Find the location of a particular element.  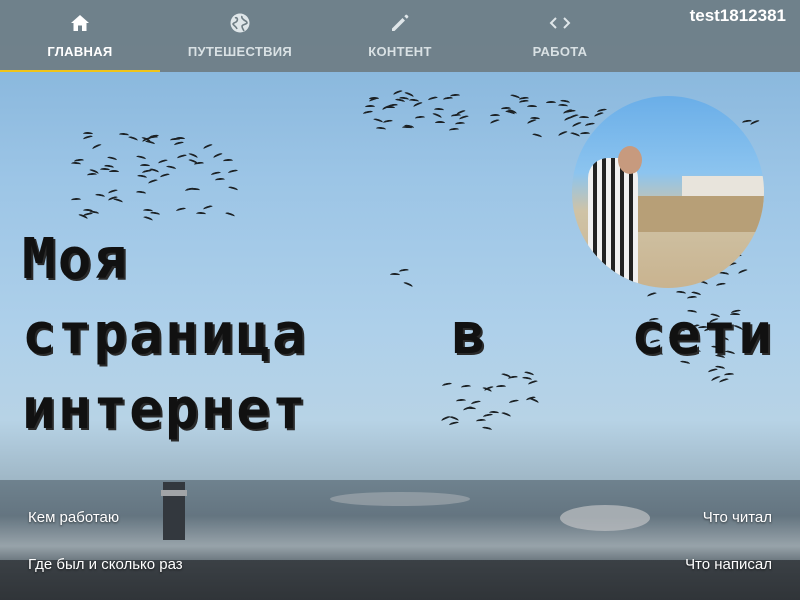

link-work: Кем работаю is located at coordinates (73, 517).